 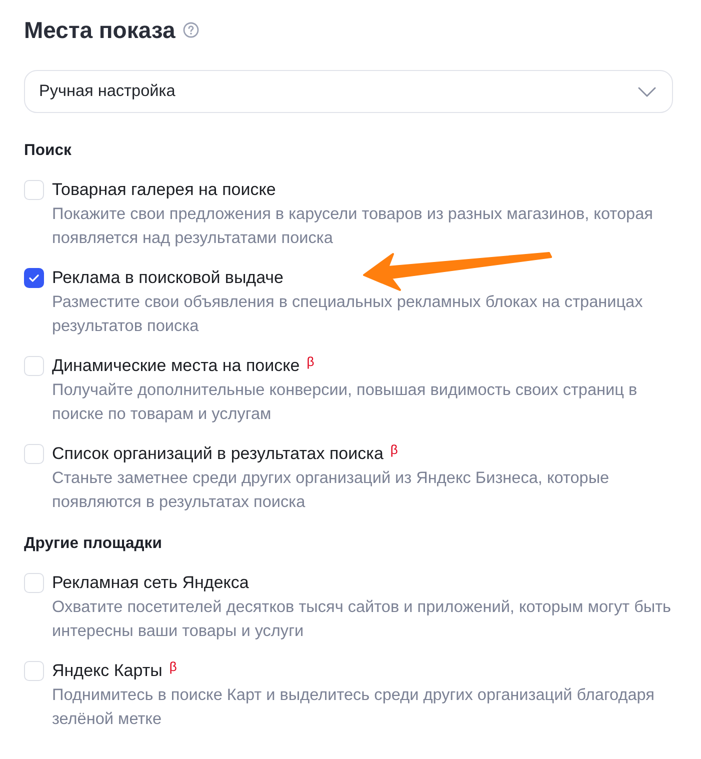 What do you see at coordinates (164, 190) in the screenshot?
I see `option-label: Товарная галерея на поиске` at bounding box center [164, 190].